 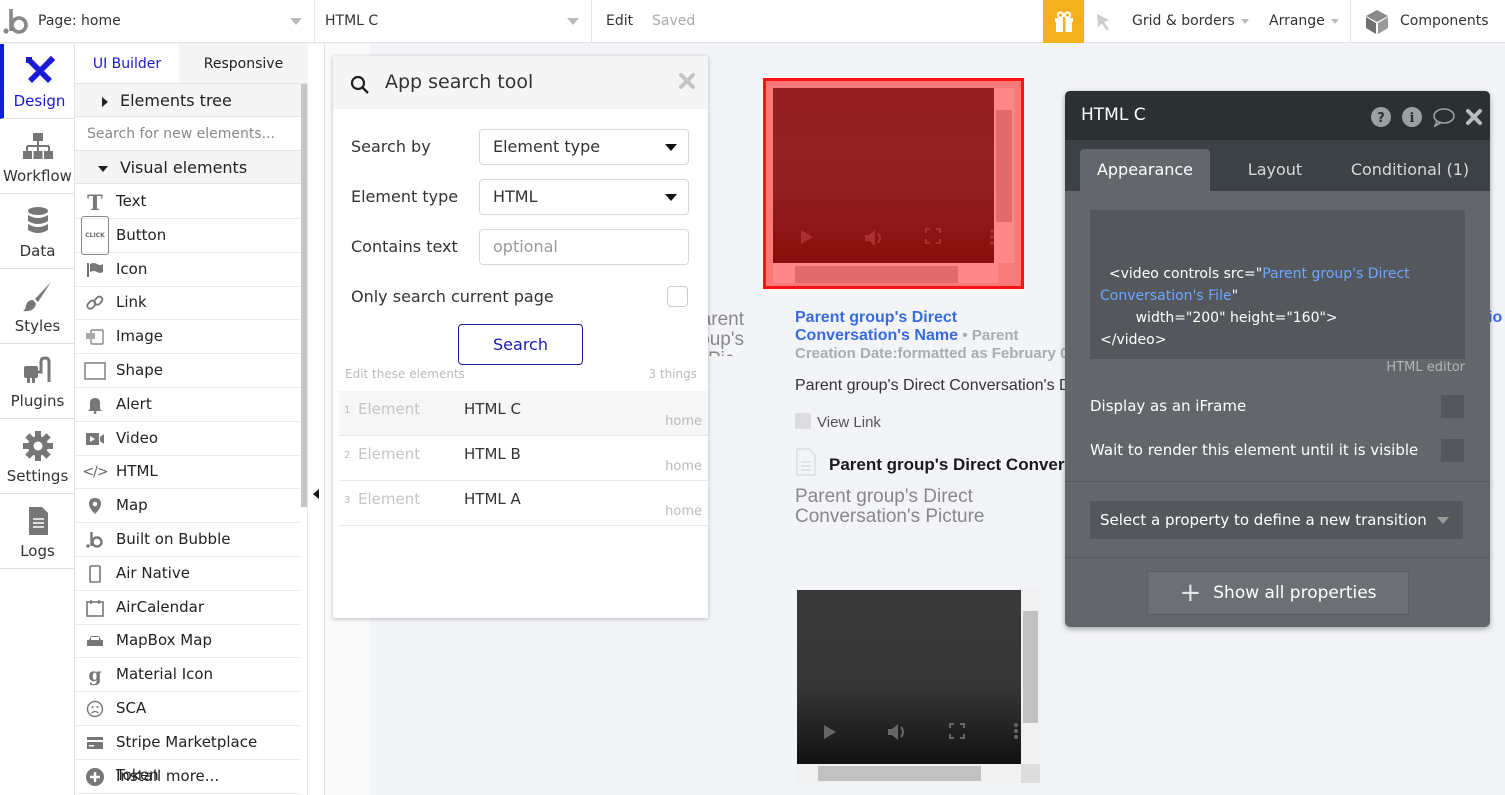 I want to click on cursor-icon, so click(x=1104, y=22).